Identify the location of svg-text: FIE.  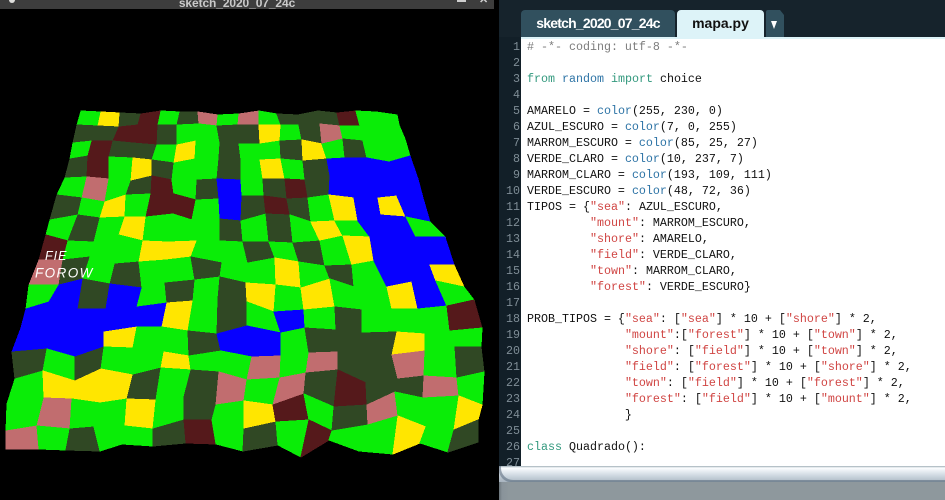
(56, 256).